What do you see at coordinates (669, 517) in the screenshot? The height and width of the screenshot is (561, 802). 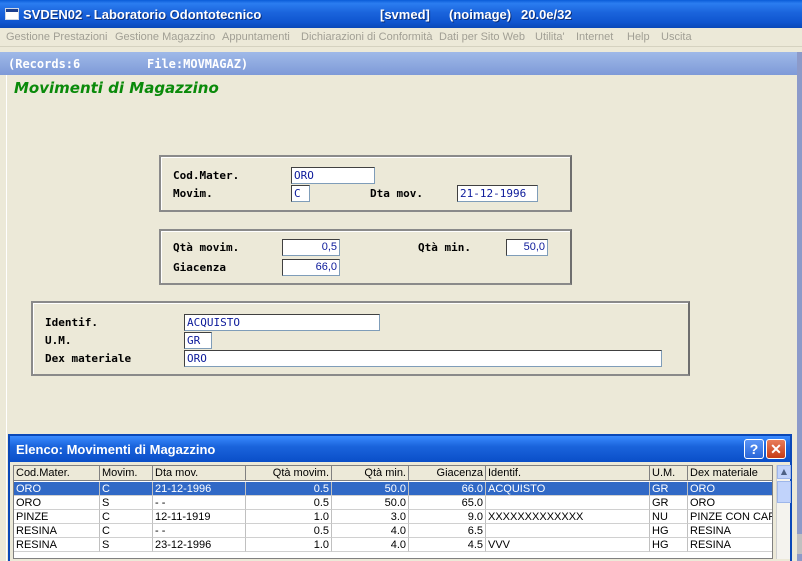 I see `cell-um: NU` at bounding box center [669, 517].